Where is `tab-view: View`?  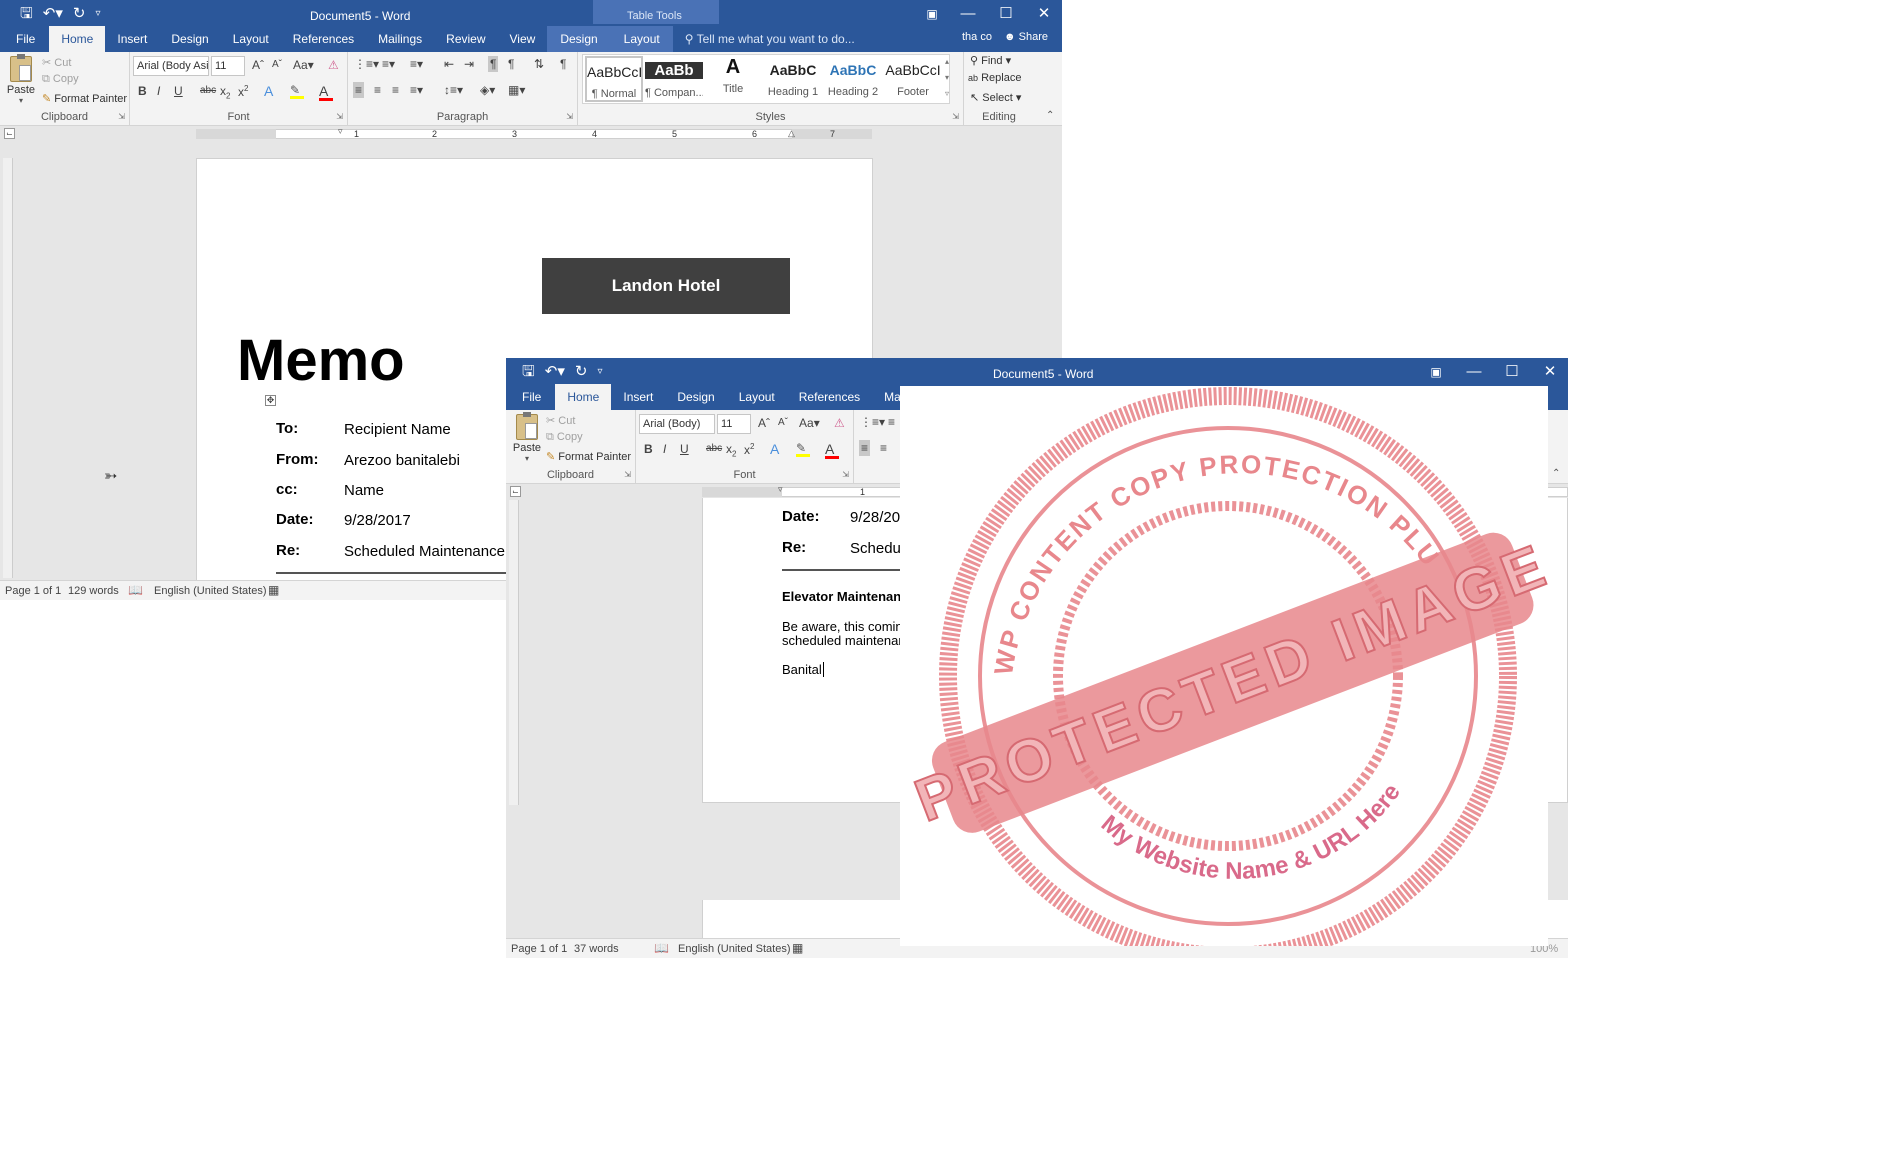
tab-view: View is located at coordinates (523, 39).